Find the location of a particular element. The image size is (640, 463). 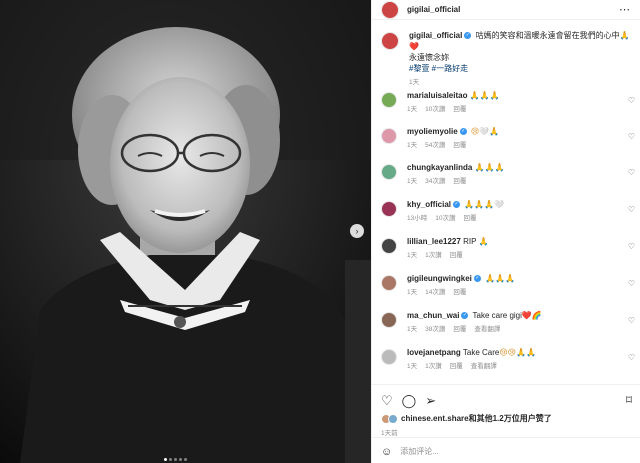

comment-meta: 1天 10次讚 回覆 is located at coordinates (521, 109).